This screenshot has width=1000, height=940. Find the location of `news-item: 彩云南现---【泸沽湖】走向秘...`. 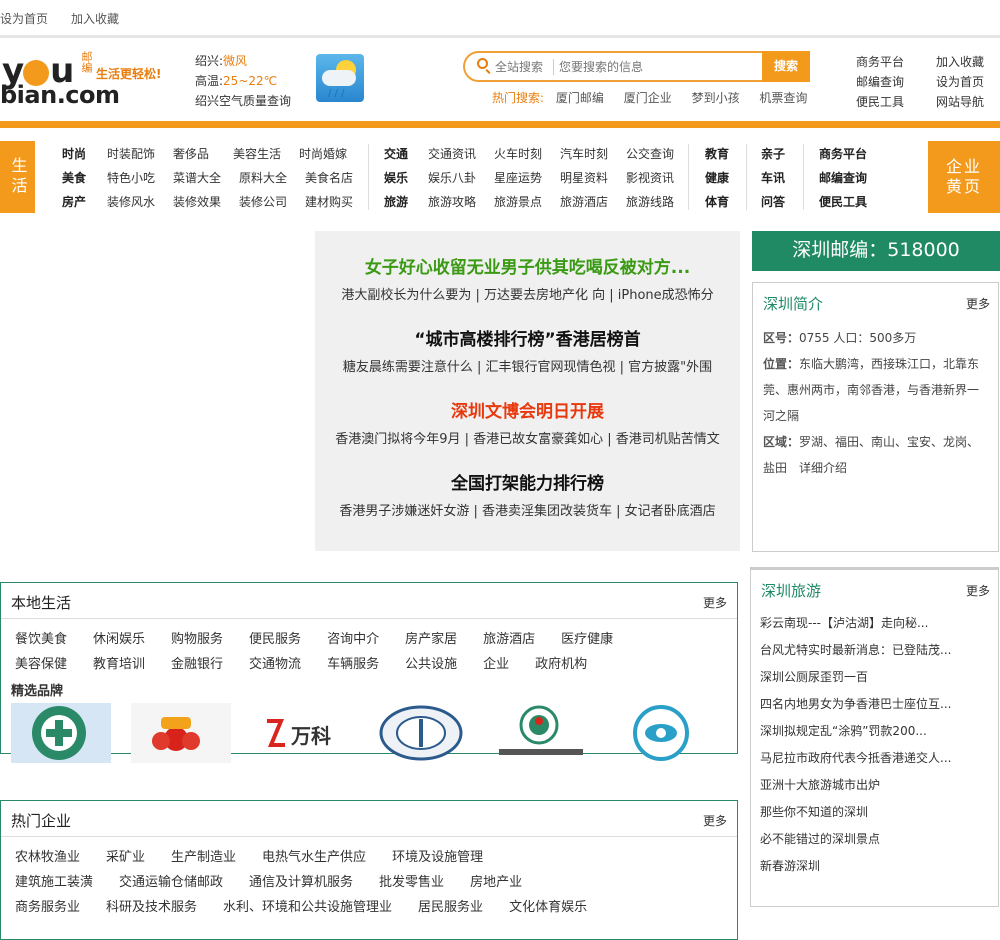

news-item: 彩云南现---【泸沽湖】走向秘... is located at coordinates (874, 623).